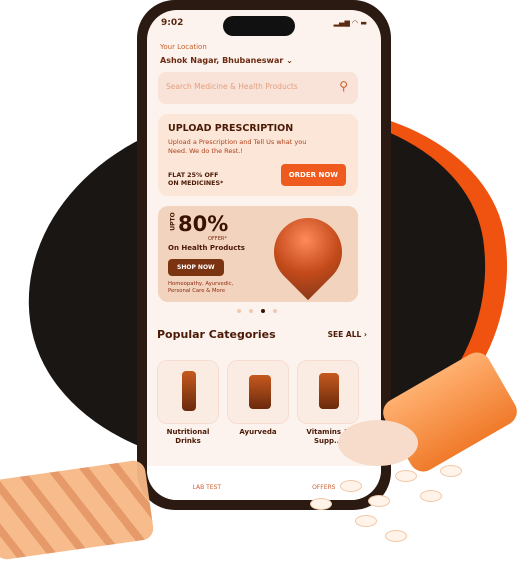 This screenshot has height=563, width=530. Describe the element at coordinates (201, 284) in the screenshot. I see `promo-categories-line-1: Homeopathy, Ayurvedic,` at that location.